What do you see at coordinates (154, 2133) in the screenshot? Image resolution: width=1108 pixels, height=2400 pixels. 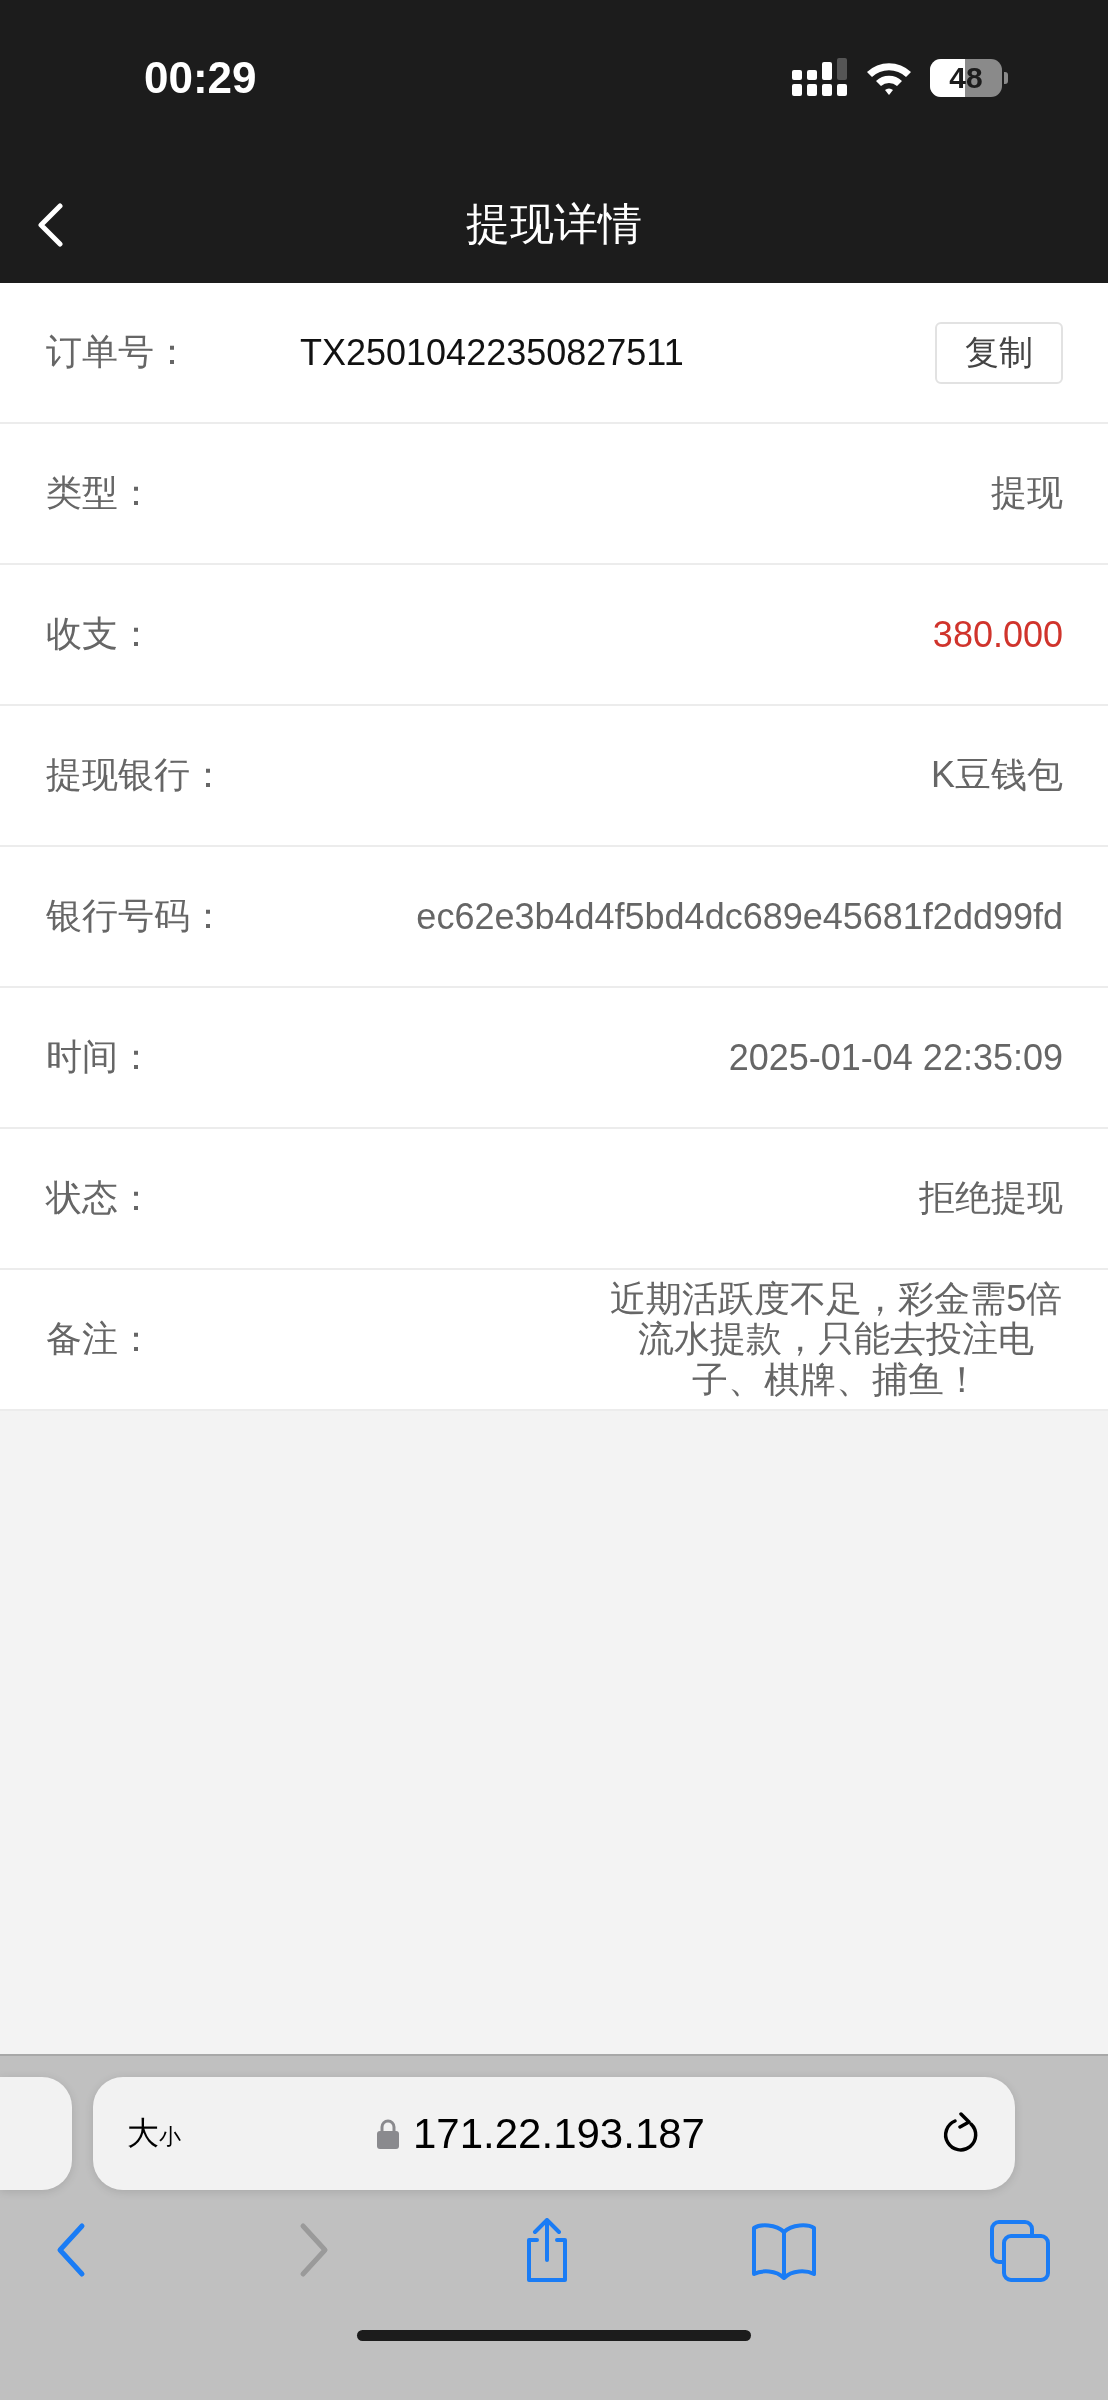 I see `text-size-button: 大小` at bounding box center [154, 2133].